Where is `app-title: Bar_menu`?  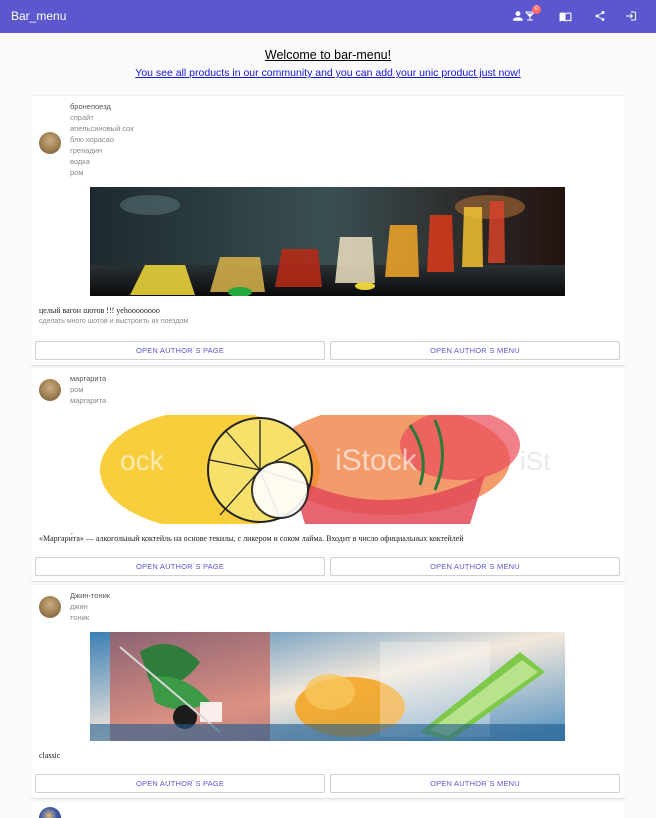
app-title: Bar_menu is located at coordinates (39, 16).